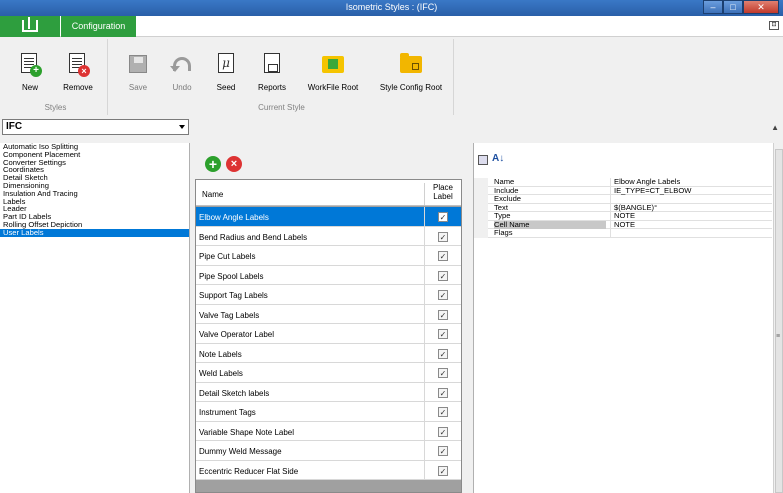  What do you see at coordinates (328, 314) in the screenshot?
I see `table-row: Valve Tag Labels ✓` at bounding box center [328, 314].